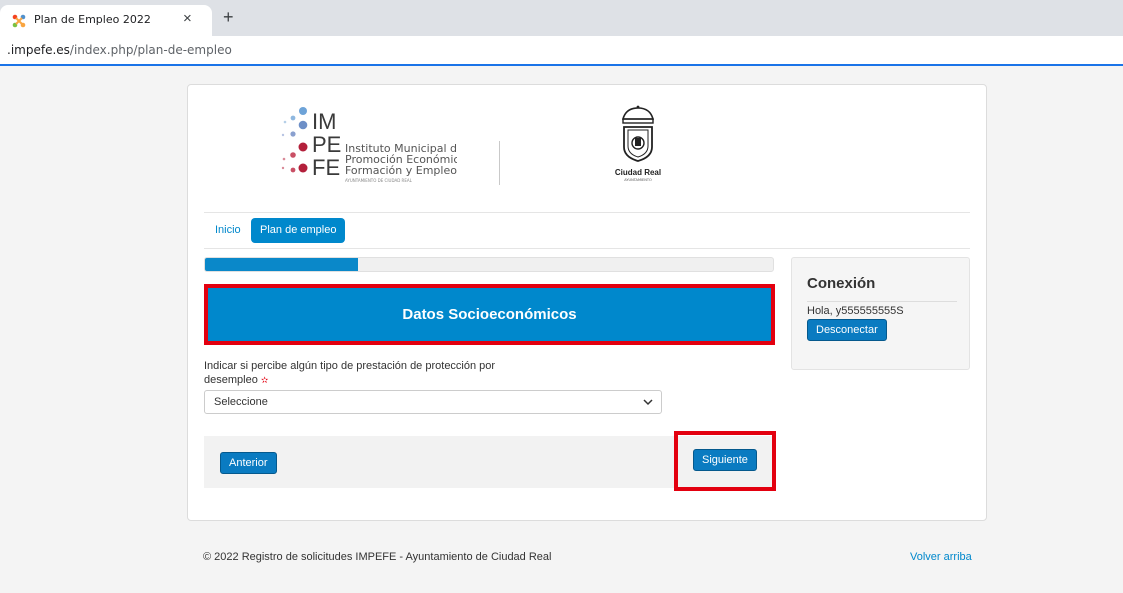 Image resolution: width=1123 pixels, height=593 pixels. I want to click on logo-pe: PE, so click(326, 144).